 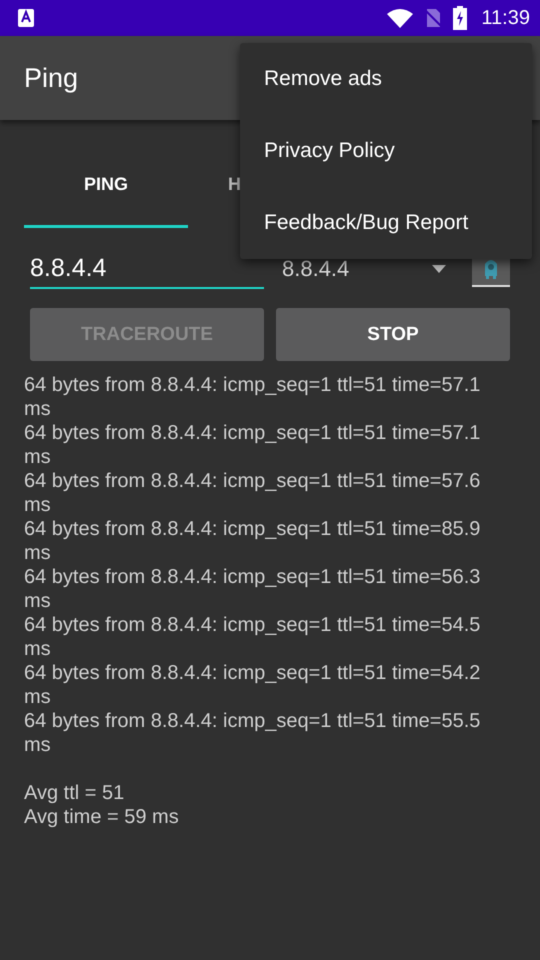 What do you see at coordinates (386, 151) in the screenshot?
I see `menu-item: Privacy Policy` at bounding box center [386, 151].